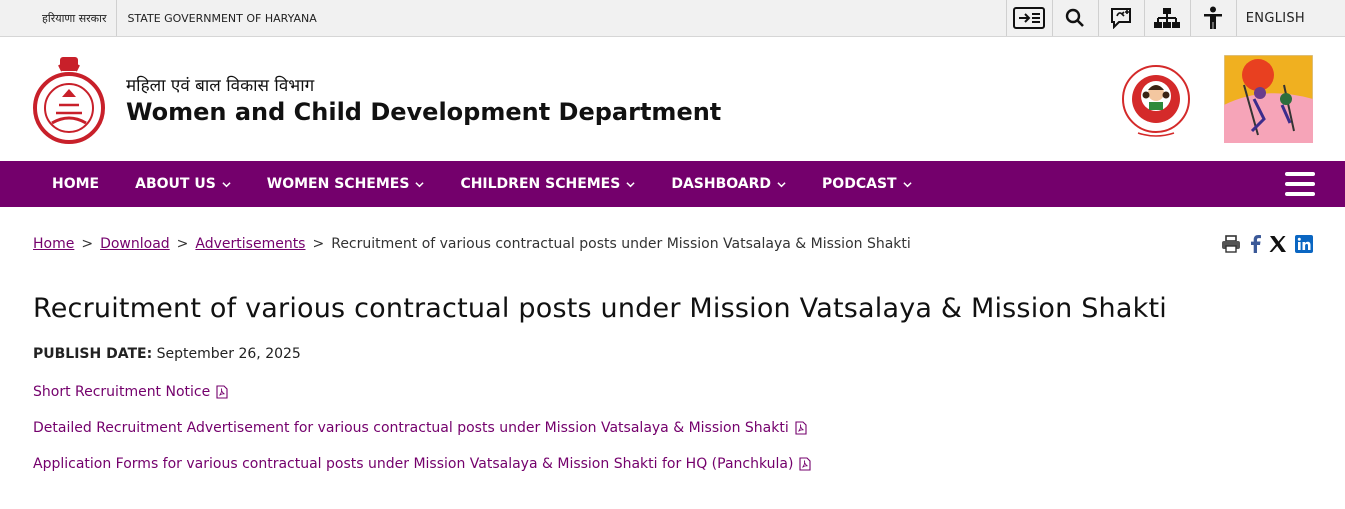 The height and width of the screenshot is (509, 1345). What do you see at coordinates (1120, 18) in the screenshot?
I see `sign-language-icon` at bounding box center [1120, 18].